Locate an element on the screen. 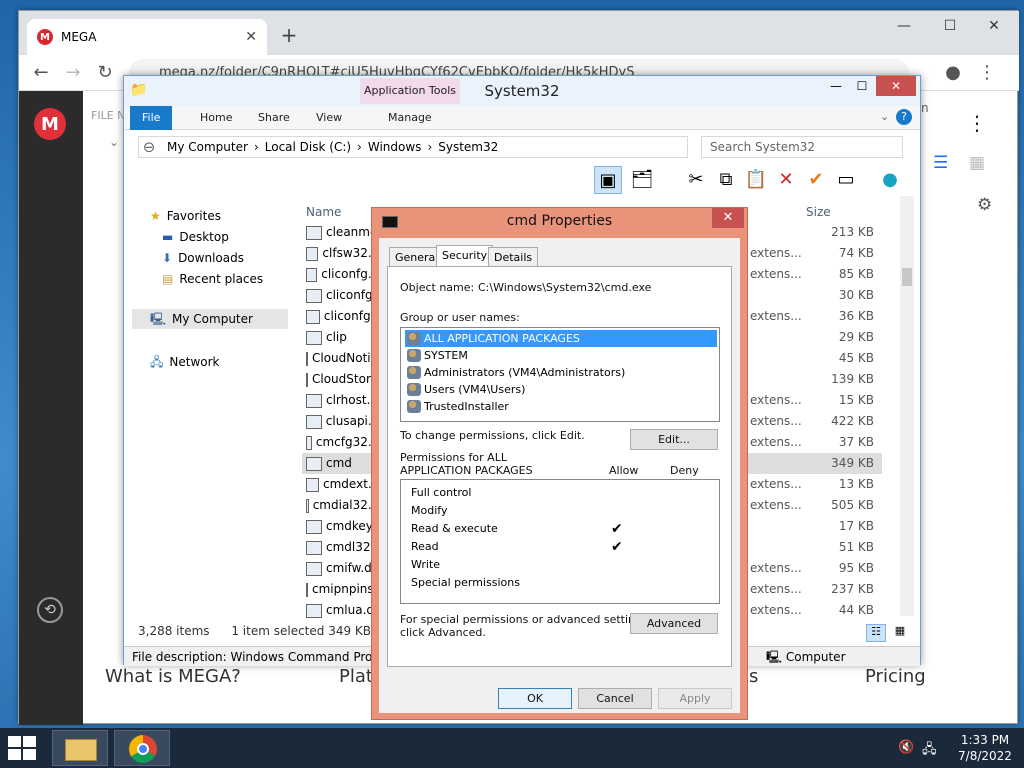 The image size is (1024, 768). cut-icon: ✂ is located at coordinates (696, 180).